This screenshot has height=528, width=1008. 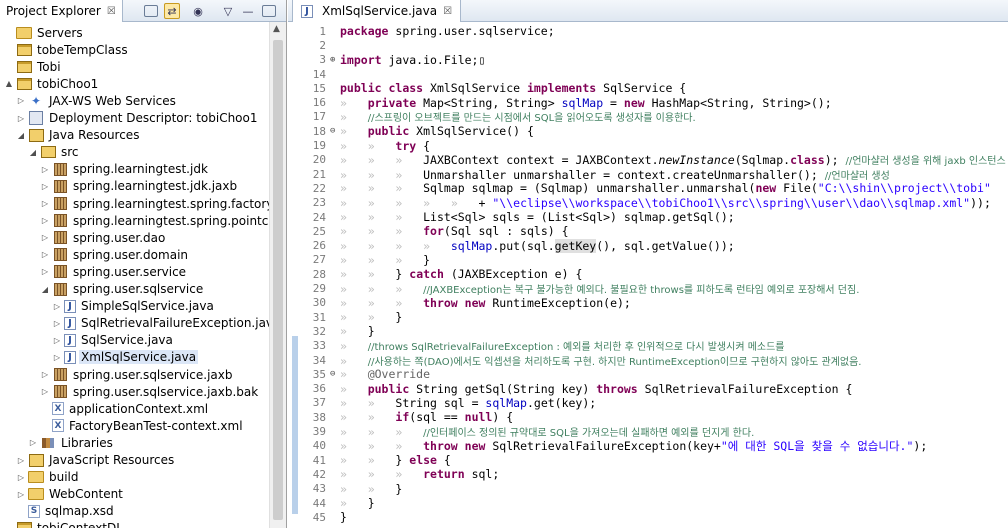 What do you see at coordinates (172, 11) in the screenshot?
I see `link-with-editor-icon: ⇄` at bounding box center [172, 11].